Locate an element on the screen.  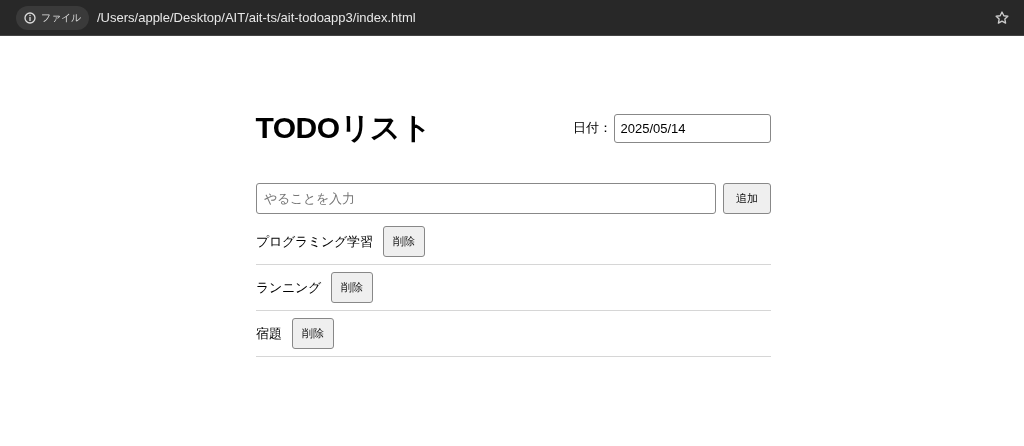
task-input-field: やることを入力 is located at coordinates (485, 198).